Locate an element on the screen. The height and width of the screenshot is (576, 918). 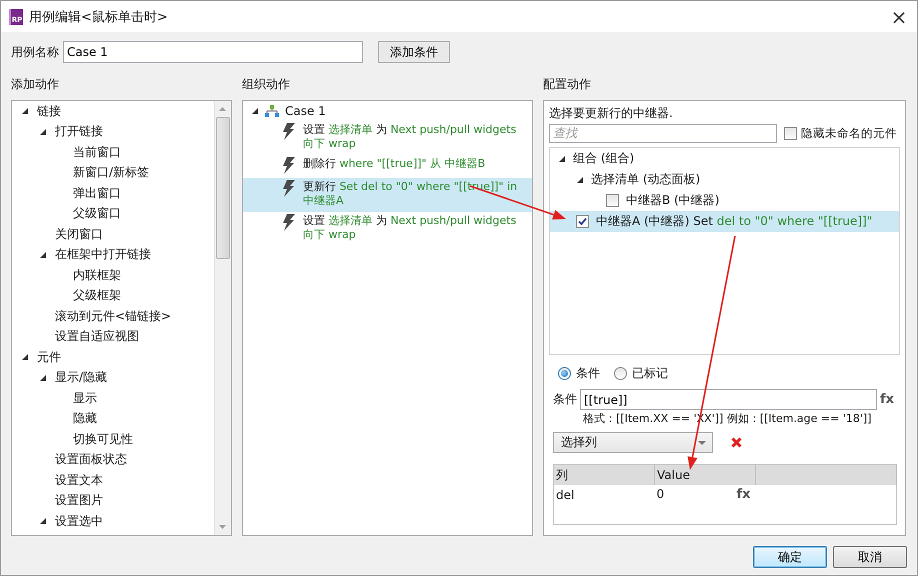
tree-item: 选择清单 (动态面板) is located at coordinates (645, 179).